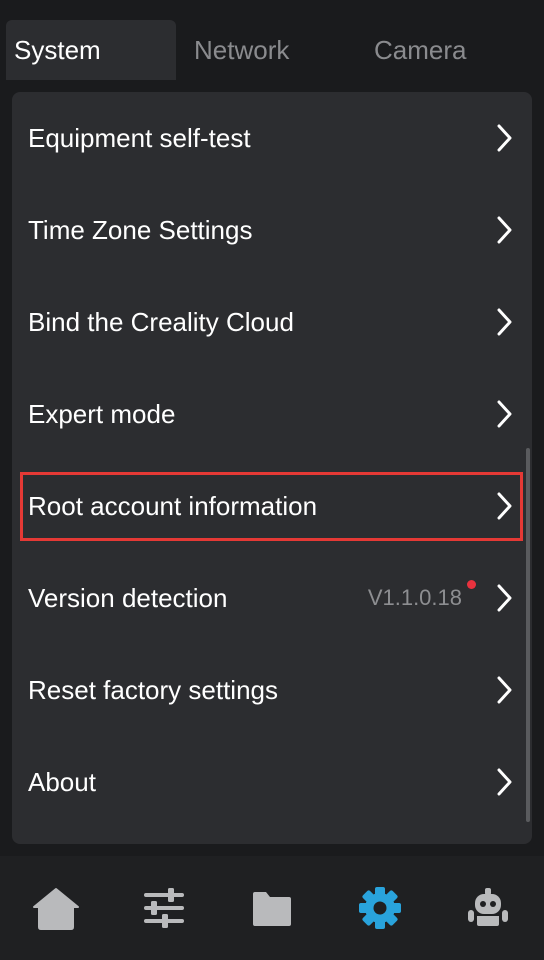  What do you see at coordinates (128, 598) in the screenshot?
I see `menu-item-label: Version detection` at bounding box center [128, 598].